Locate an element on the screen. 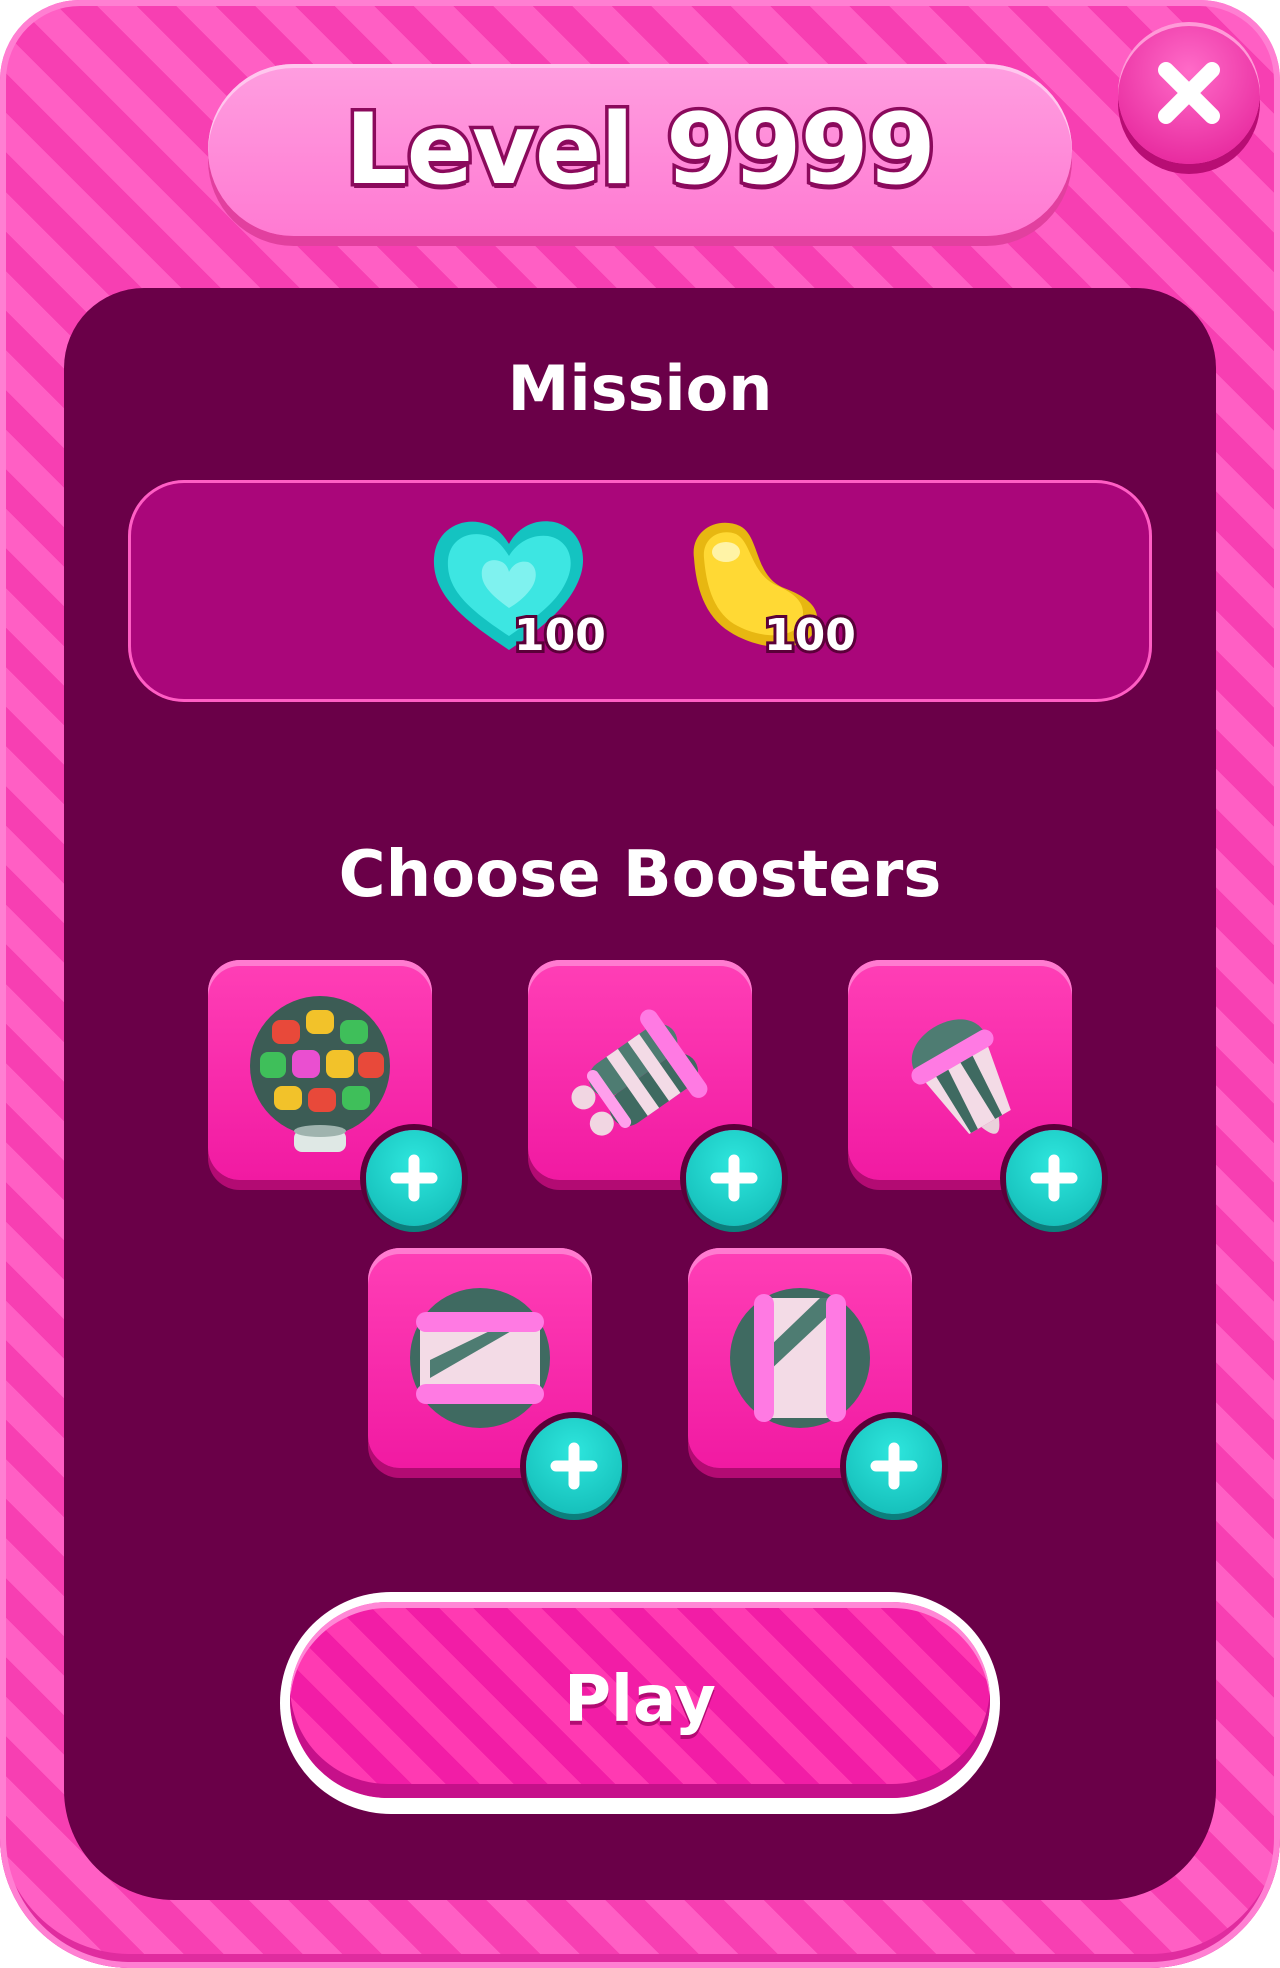 This screenshot has width=1280, height=1968. booster-slot-color-bomb is located at coordinates (335, 1093).